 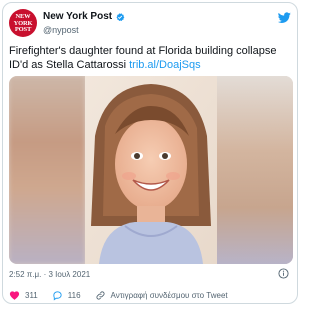 I want to click on blurred-photo-right, so click(x=255, y=170).